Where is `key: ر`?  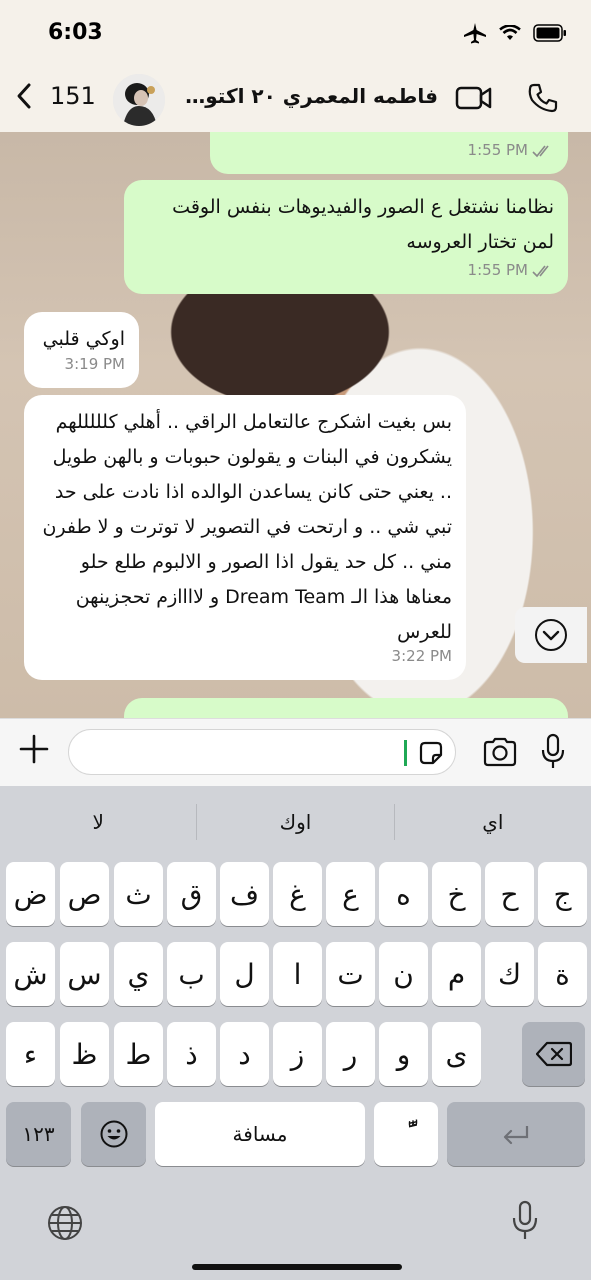
key: ر is located at coordinates (350, 1054).